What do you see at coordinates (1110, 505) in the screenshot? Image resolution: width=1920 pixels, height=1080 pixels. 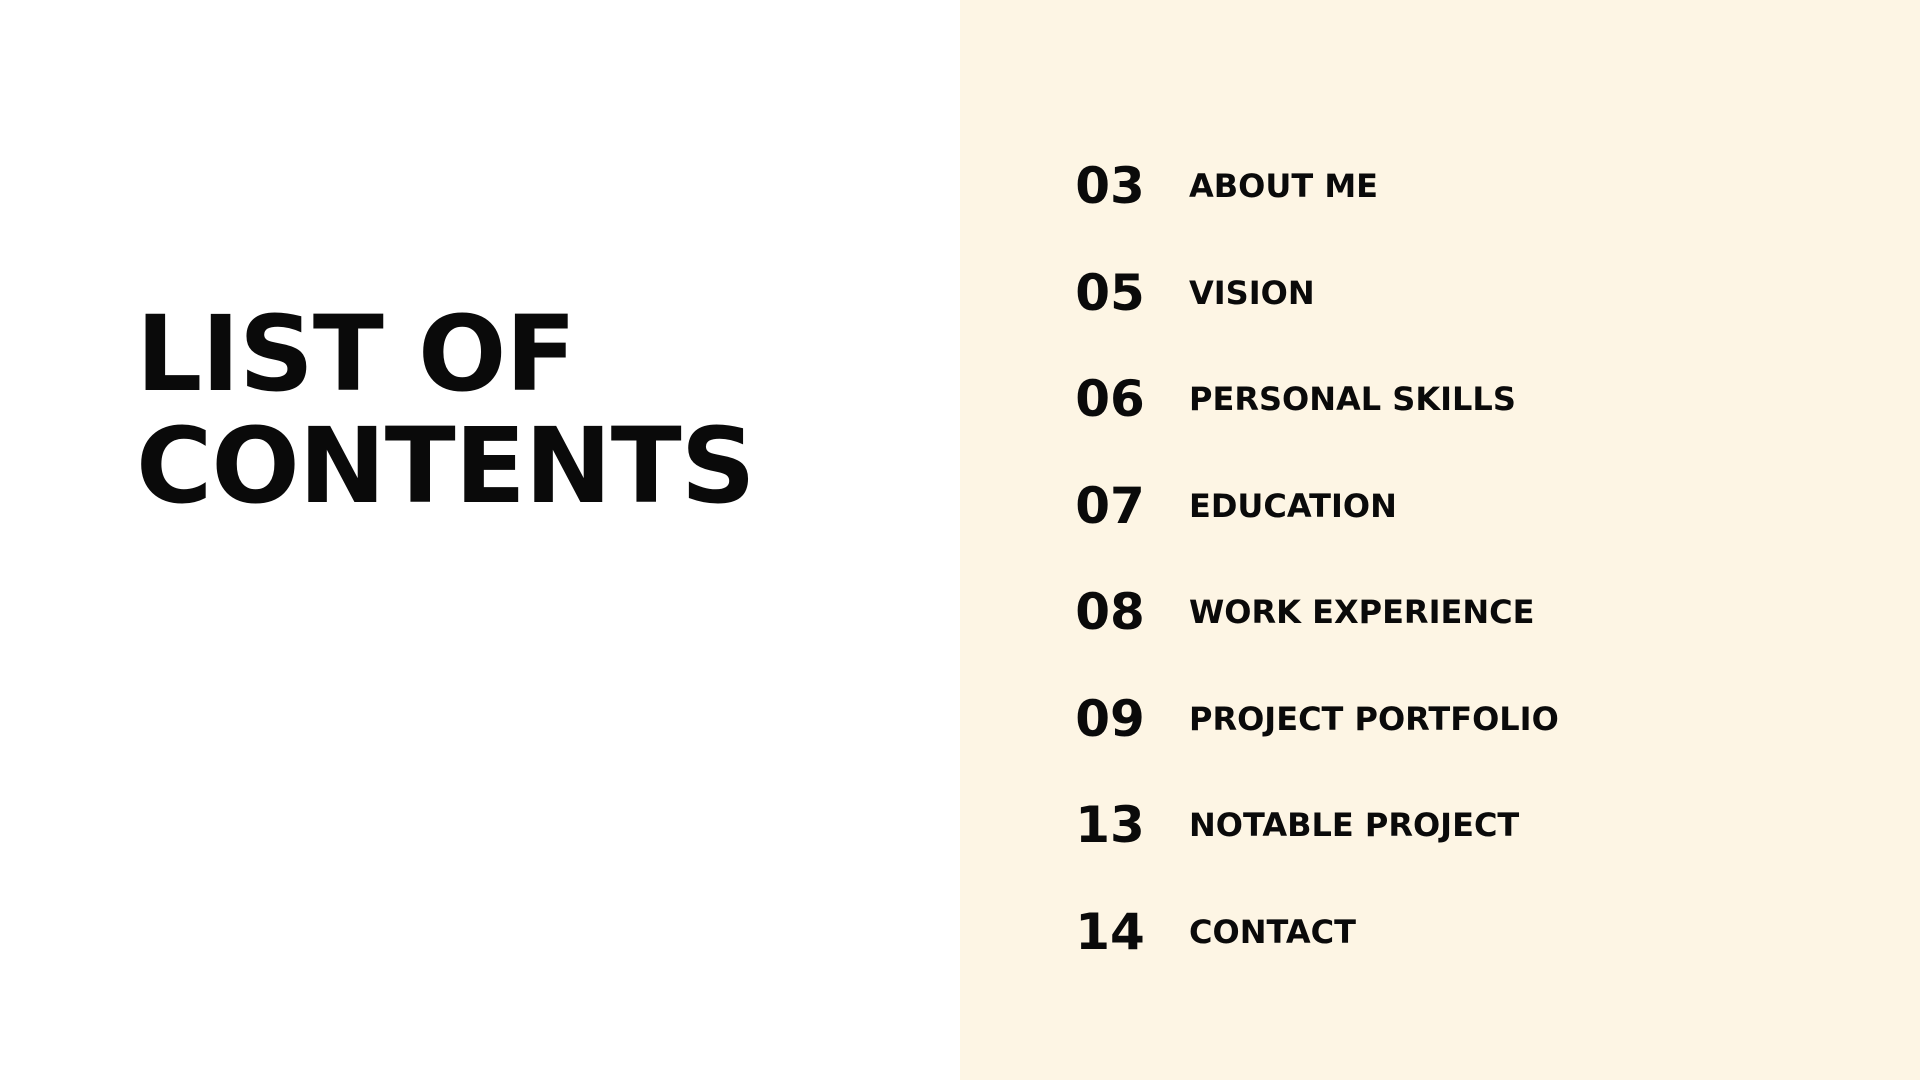 I see `toc-page-number: 07` at bounding box center [1110, 505].